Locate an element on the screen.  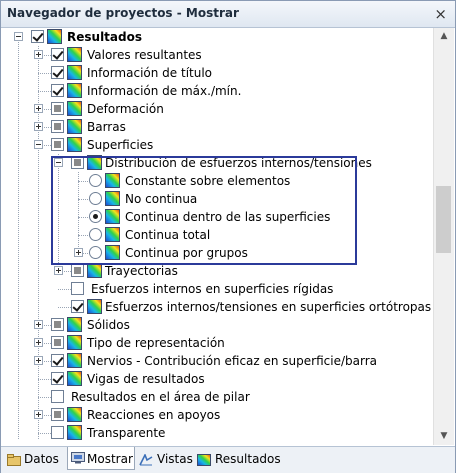
tree-node-superficies: Superficies is located at coordinates (217, 145).